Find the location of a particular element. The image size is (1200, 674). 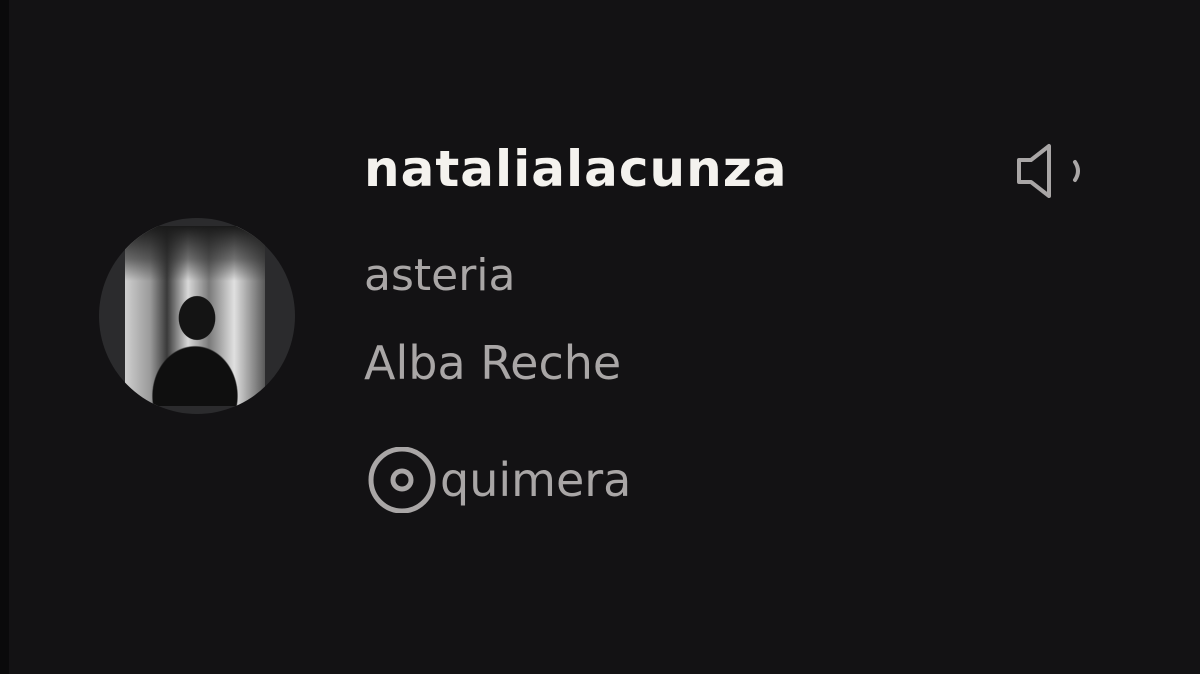

speaker-icon is located at coordinates (1051, 171).